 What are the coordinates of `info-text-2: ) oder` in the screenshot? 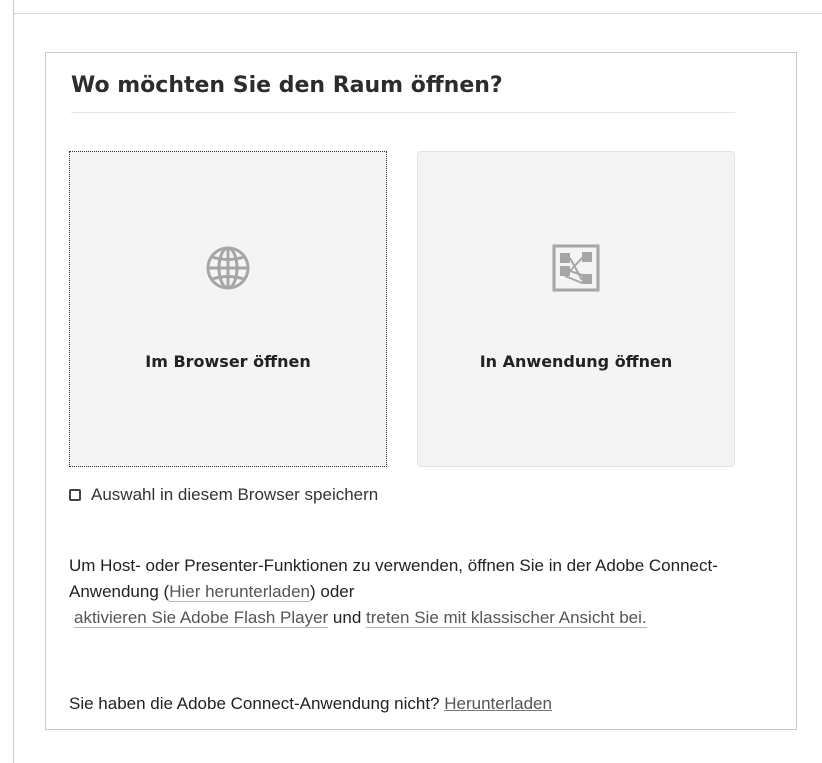 It's located at (332, 591).